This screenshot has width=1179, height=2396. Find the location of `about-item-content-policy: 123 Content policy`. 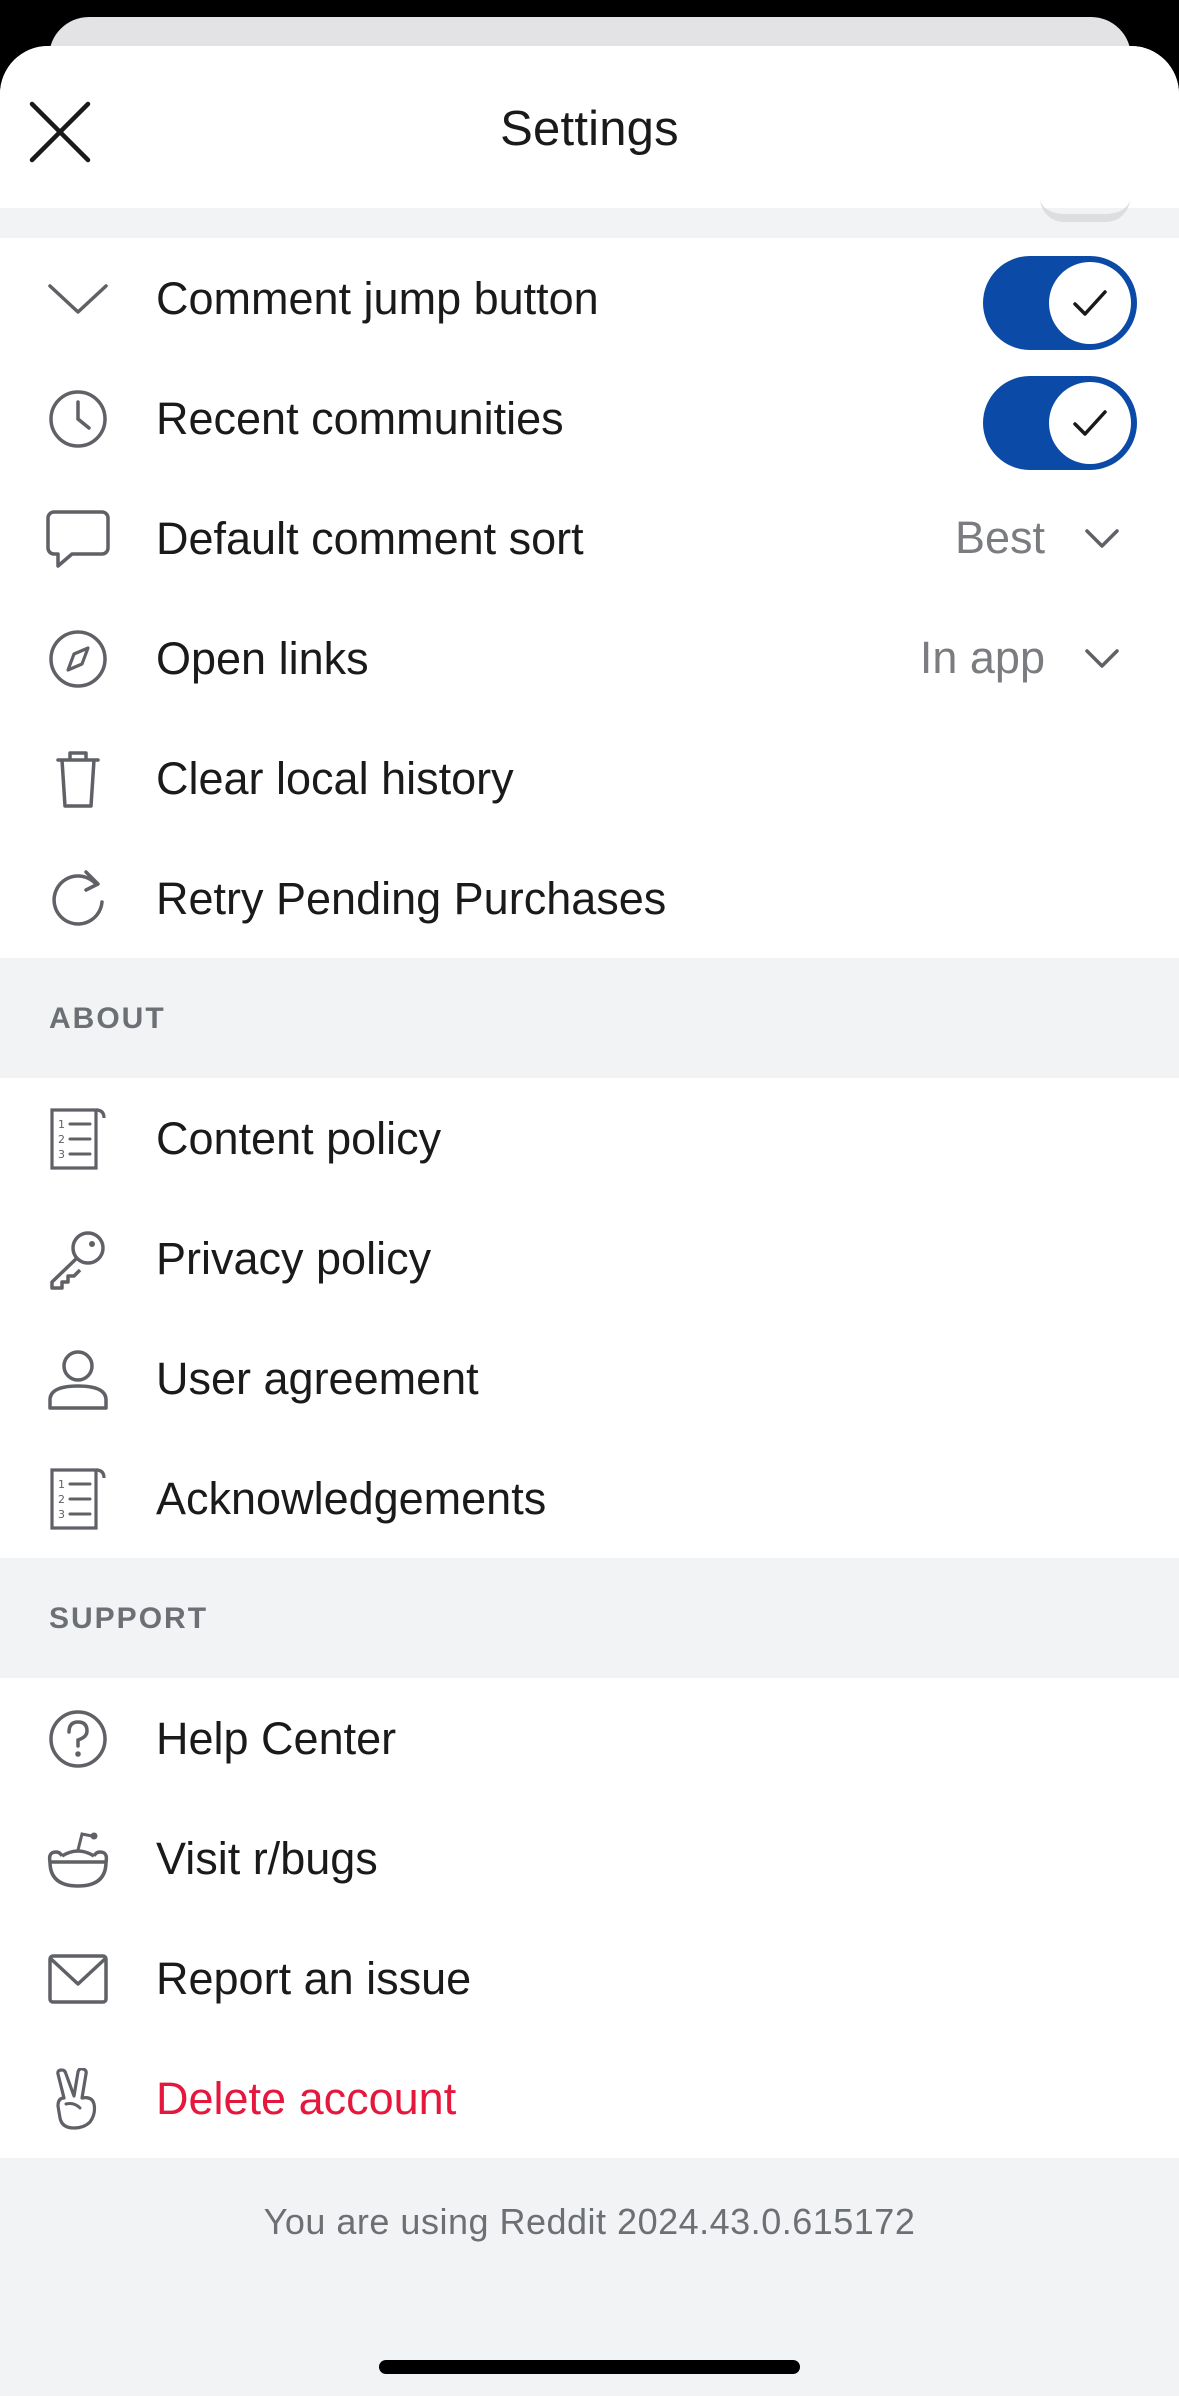

about-item-content-policy: 123 Content policy is located at coordinates (589, 1138).